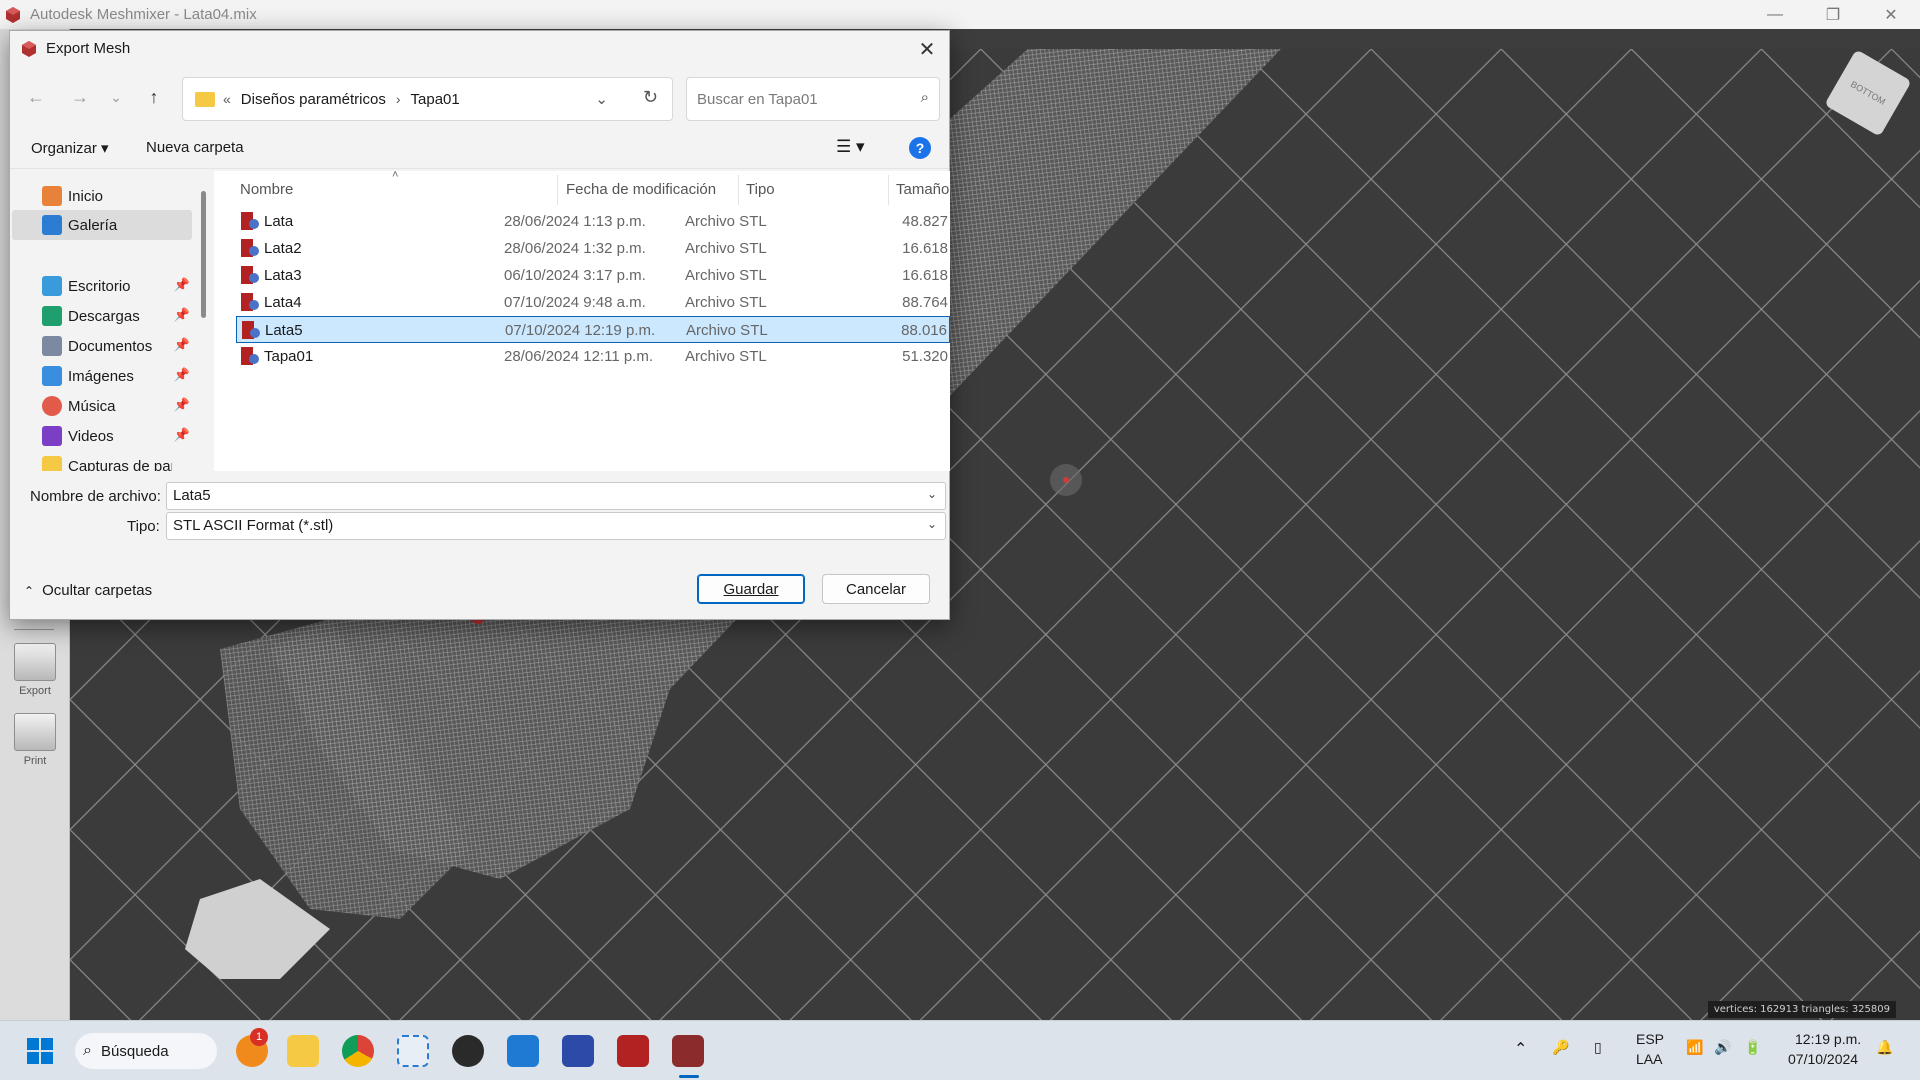 The image size is (1920, 1080). I want to click on downloads-icon, so click(52, 316).